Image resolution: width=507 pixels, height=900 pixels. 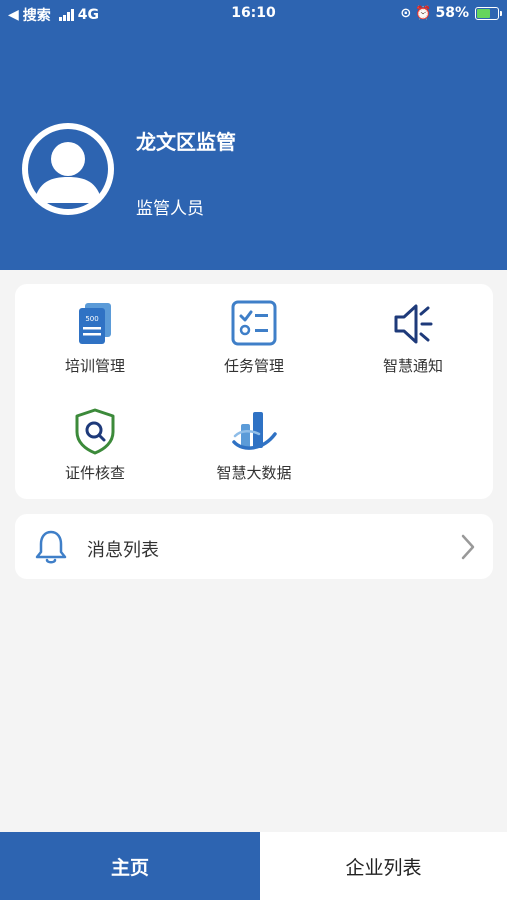 What do you see at coordinates (186, 142) in the screenshot?
I see `user-name: 龙文区监管` at bounding box center [186, 142].